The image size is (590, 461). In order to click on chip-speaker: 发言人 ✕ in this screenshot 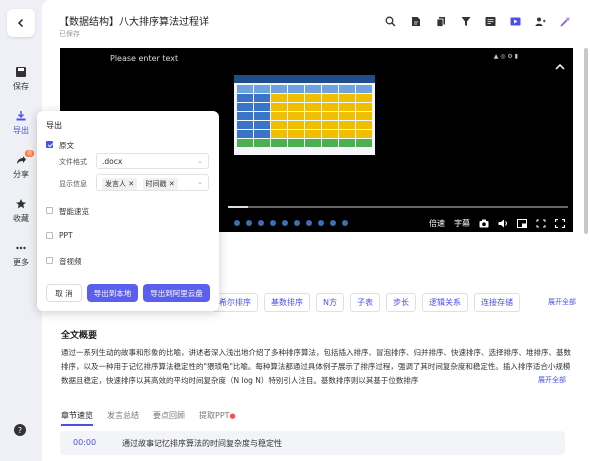, I will do `click(120, 184)`.